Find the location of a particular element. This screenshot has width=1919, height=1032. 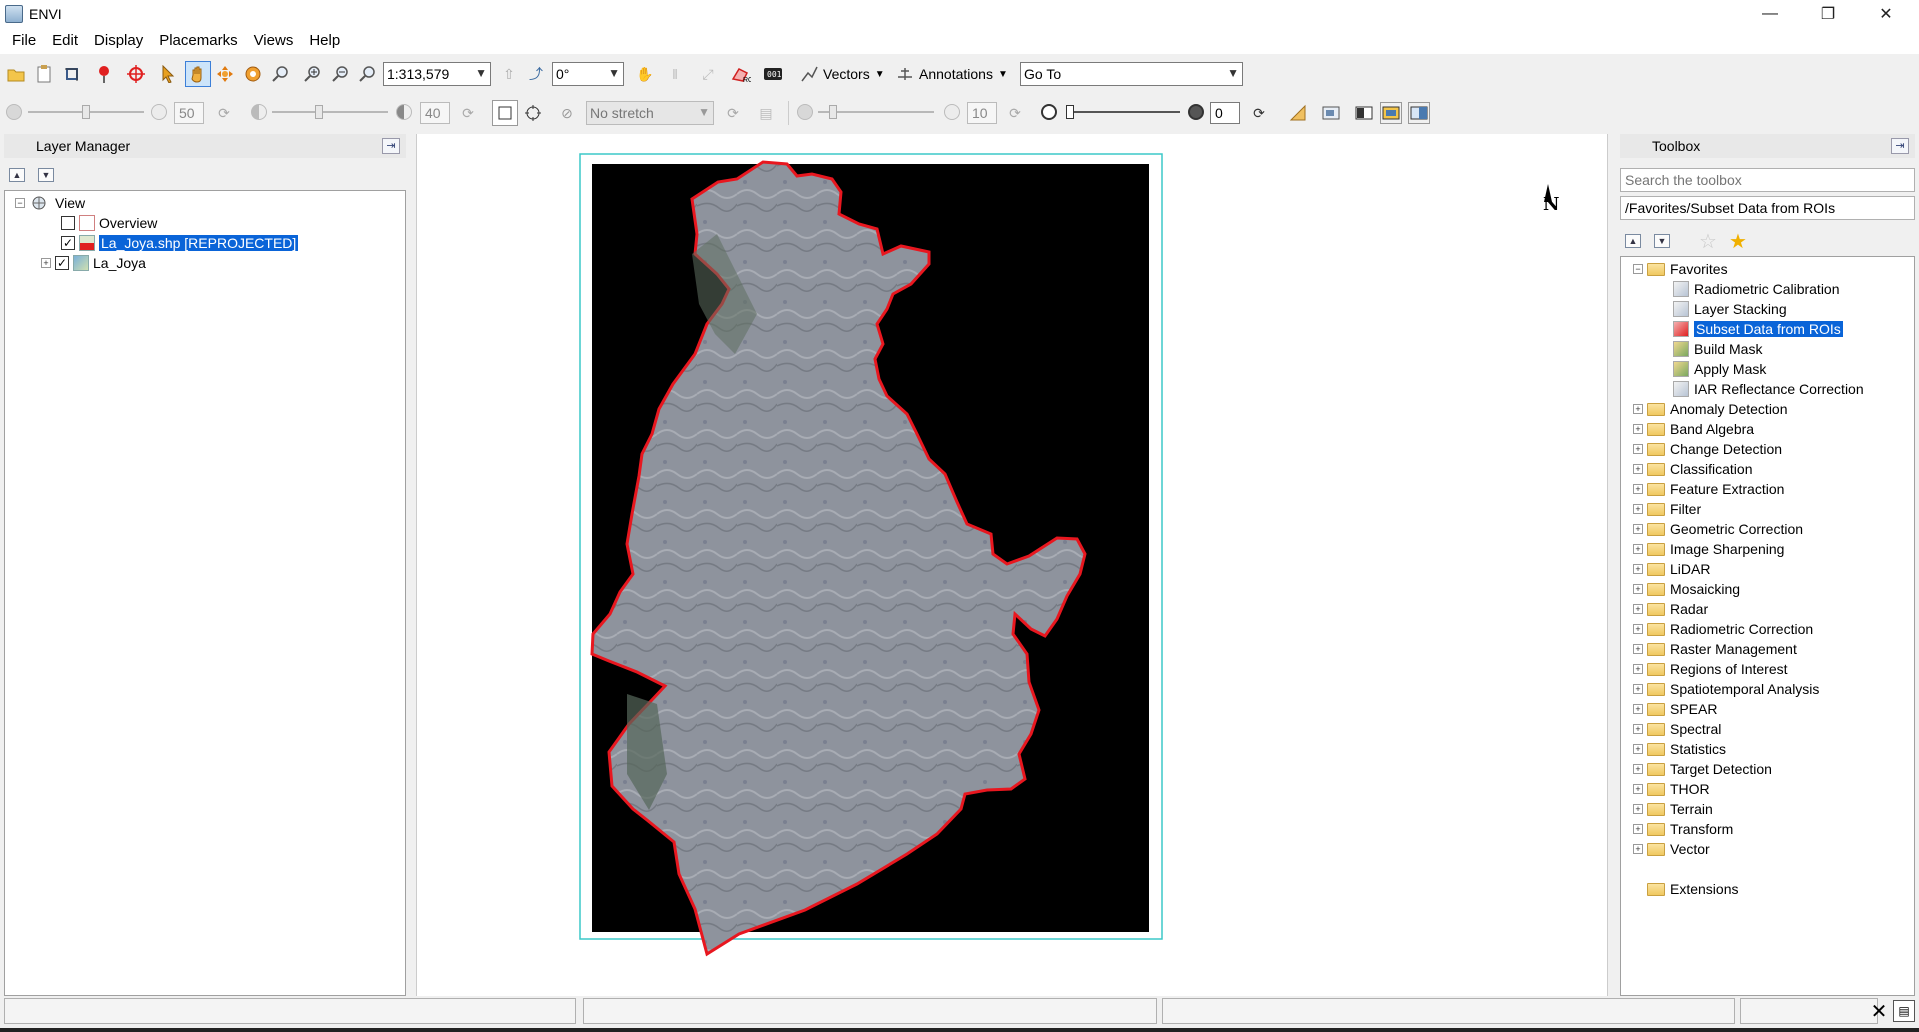

stretch-off-icon: ⊘ is located at coordinates (567, 113).